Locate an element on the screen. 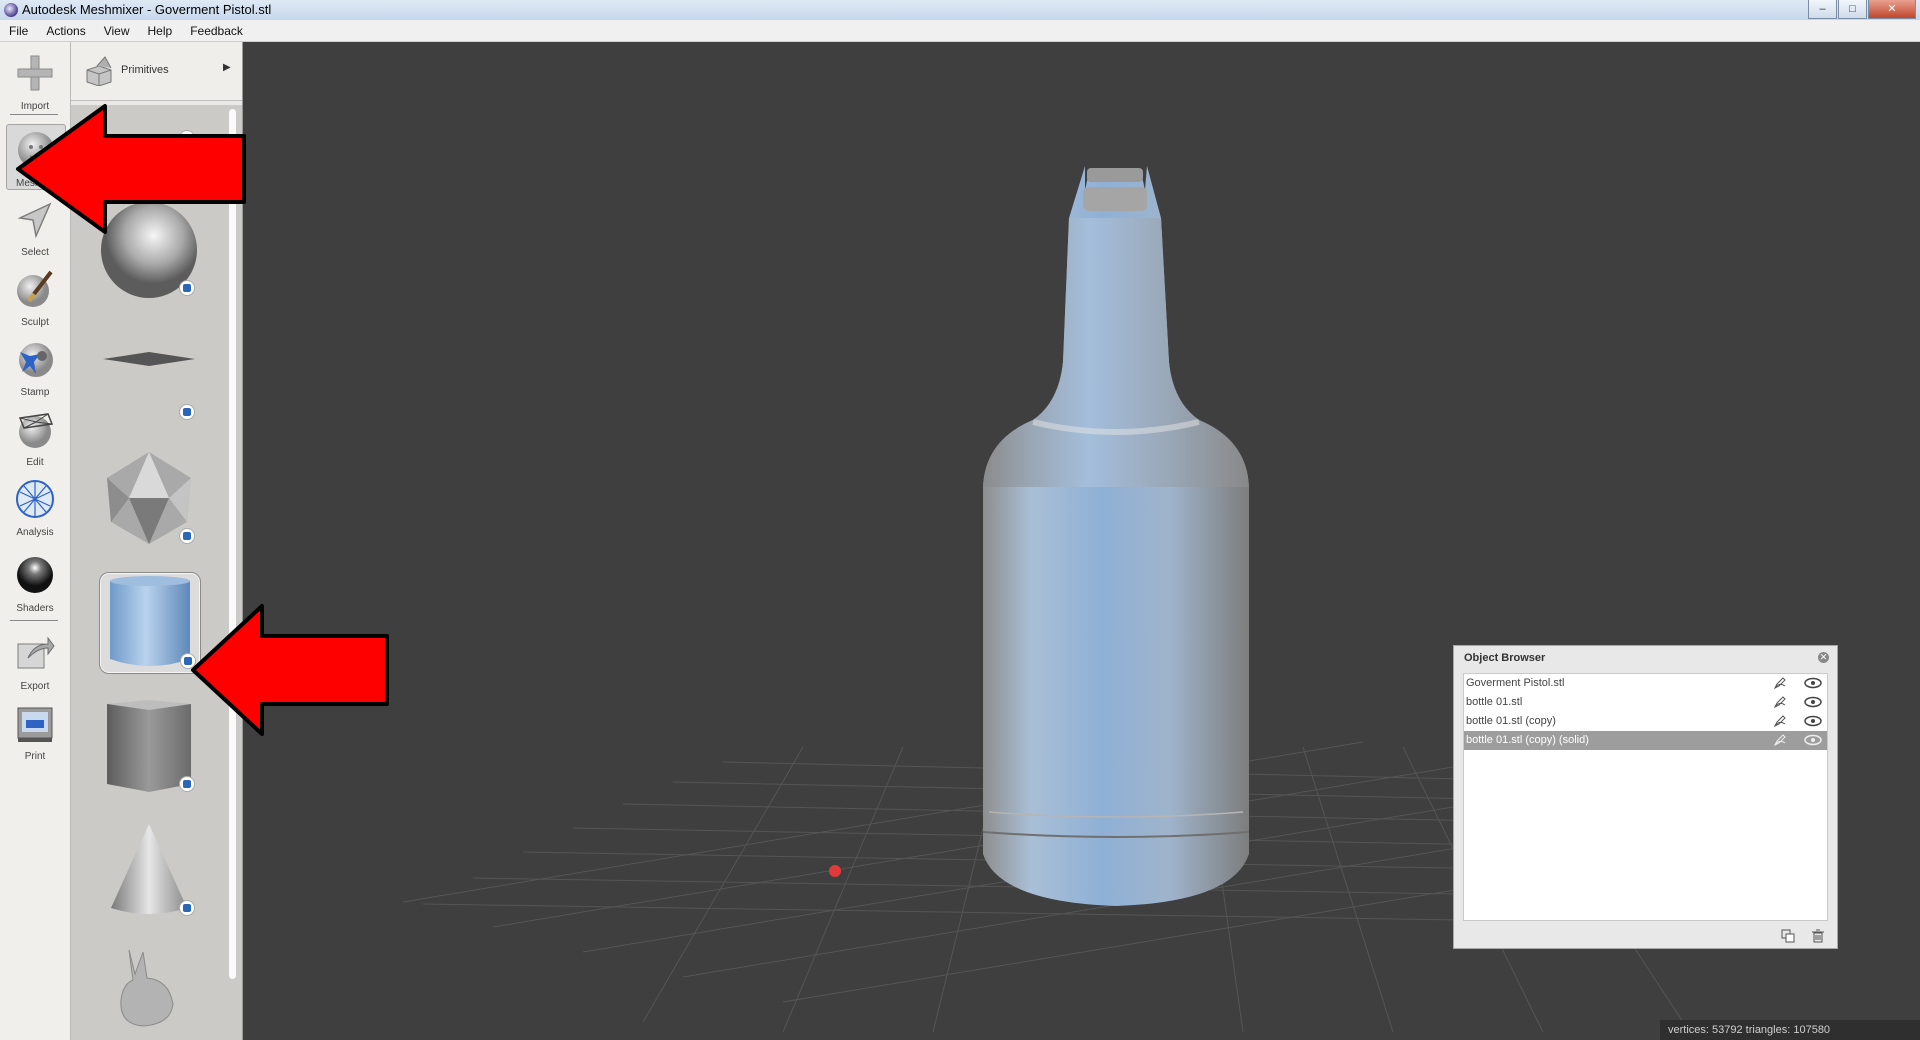 The width and height of the screenshot is (1920, 1040). tool-label: Select is located at coordinates (35, 252).